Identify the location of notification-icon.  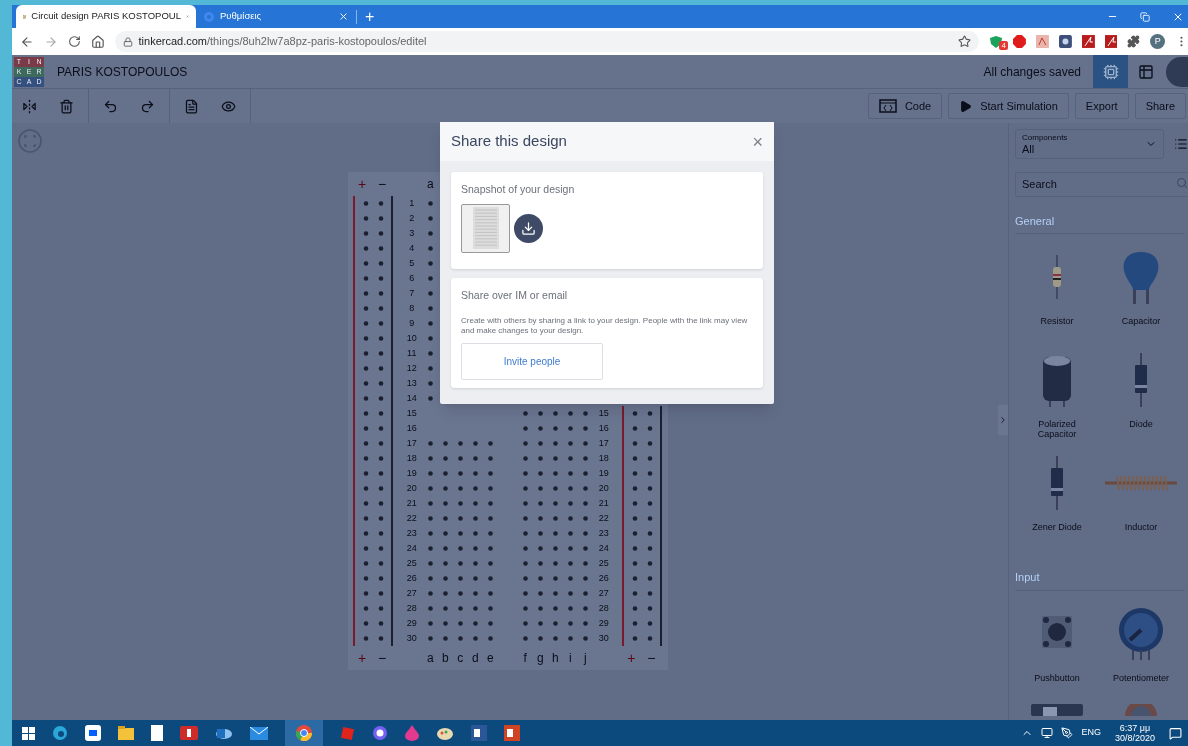
(1175, 733).